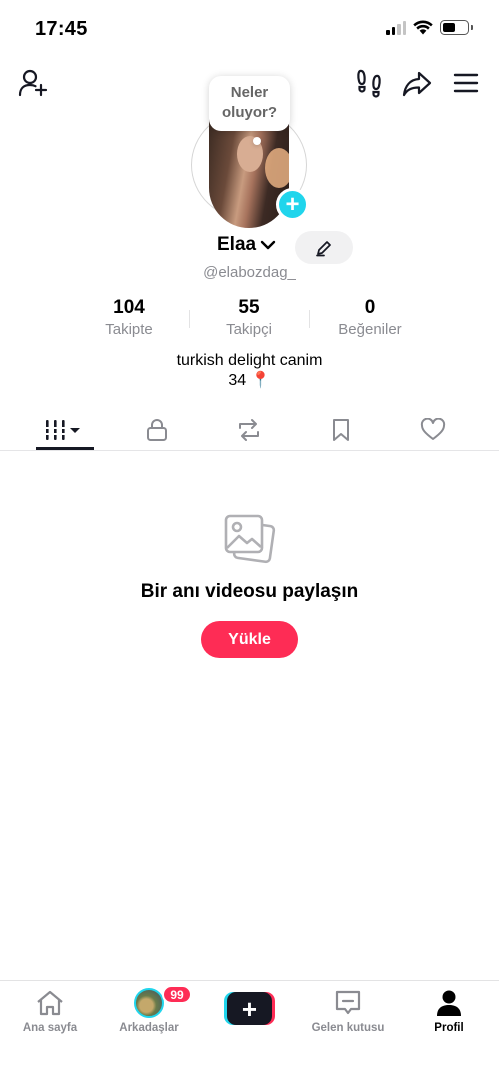  I want to click on nav-profile-label: Profil, so click(449, 1028).